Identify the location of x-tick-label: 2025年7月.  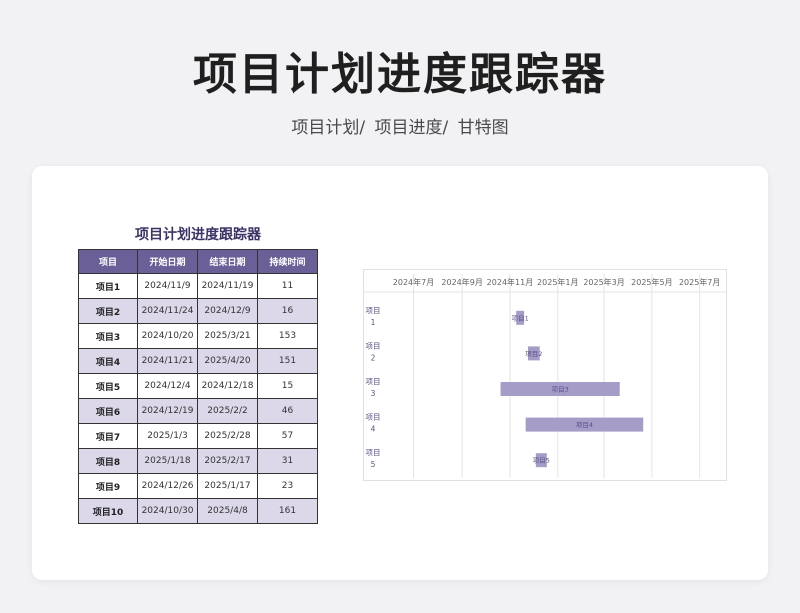
(699, 282).